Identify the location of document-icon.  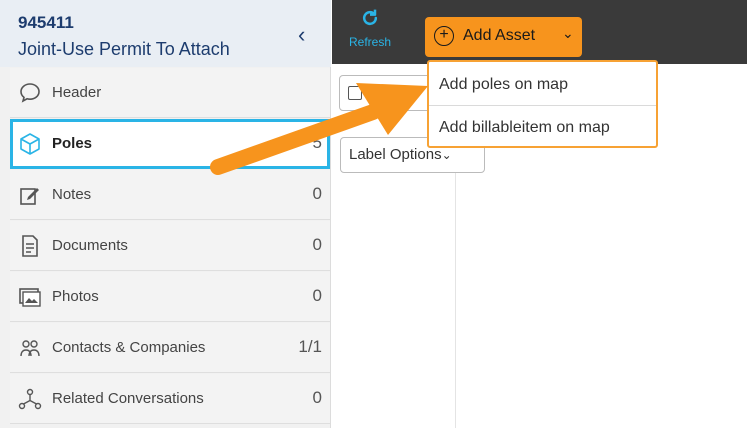
(30, 246).